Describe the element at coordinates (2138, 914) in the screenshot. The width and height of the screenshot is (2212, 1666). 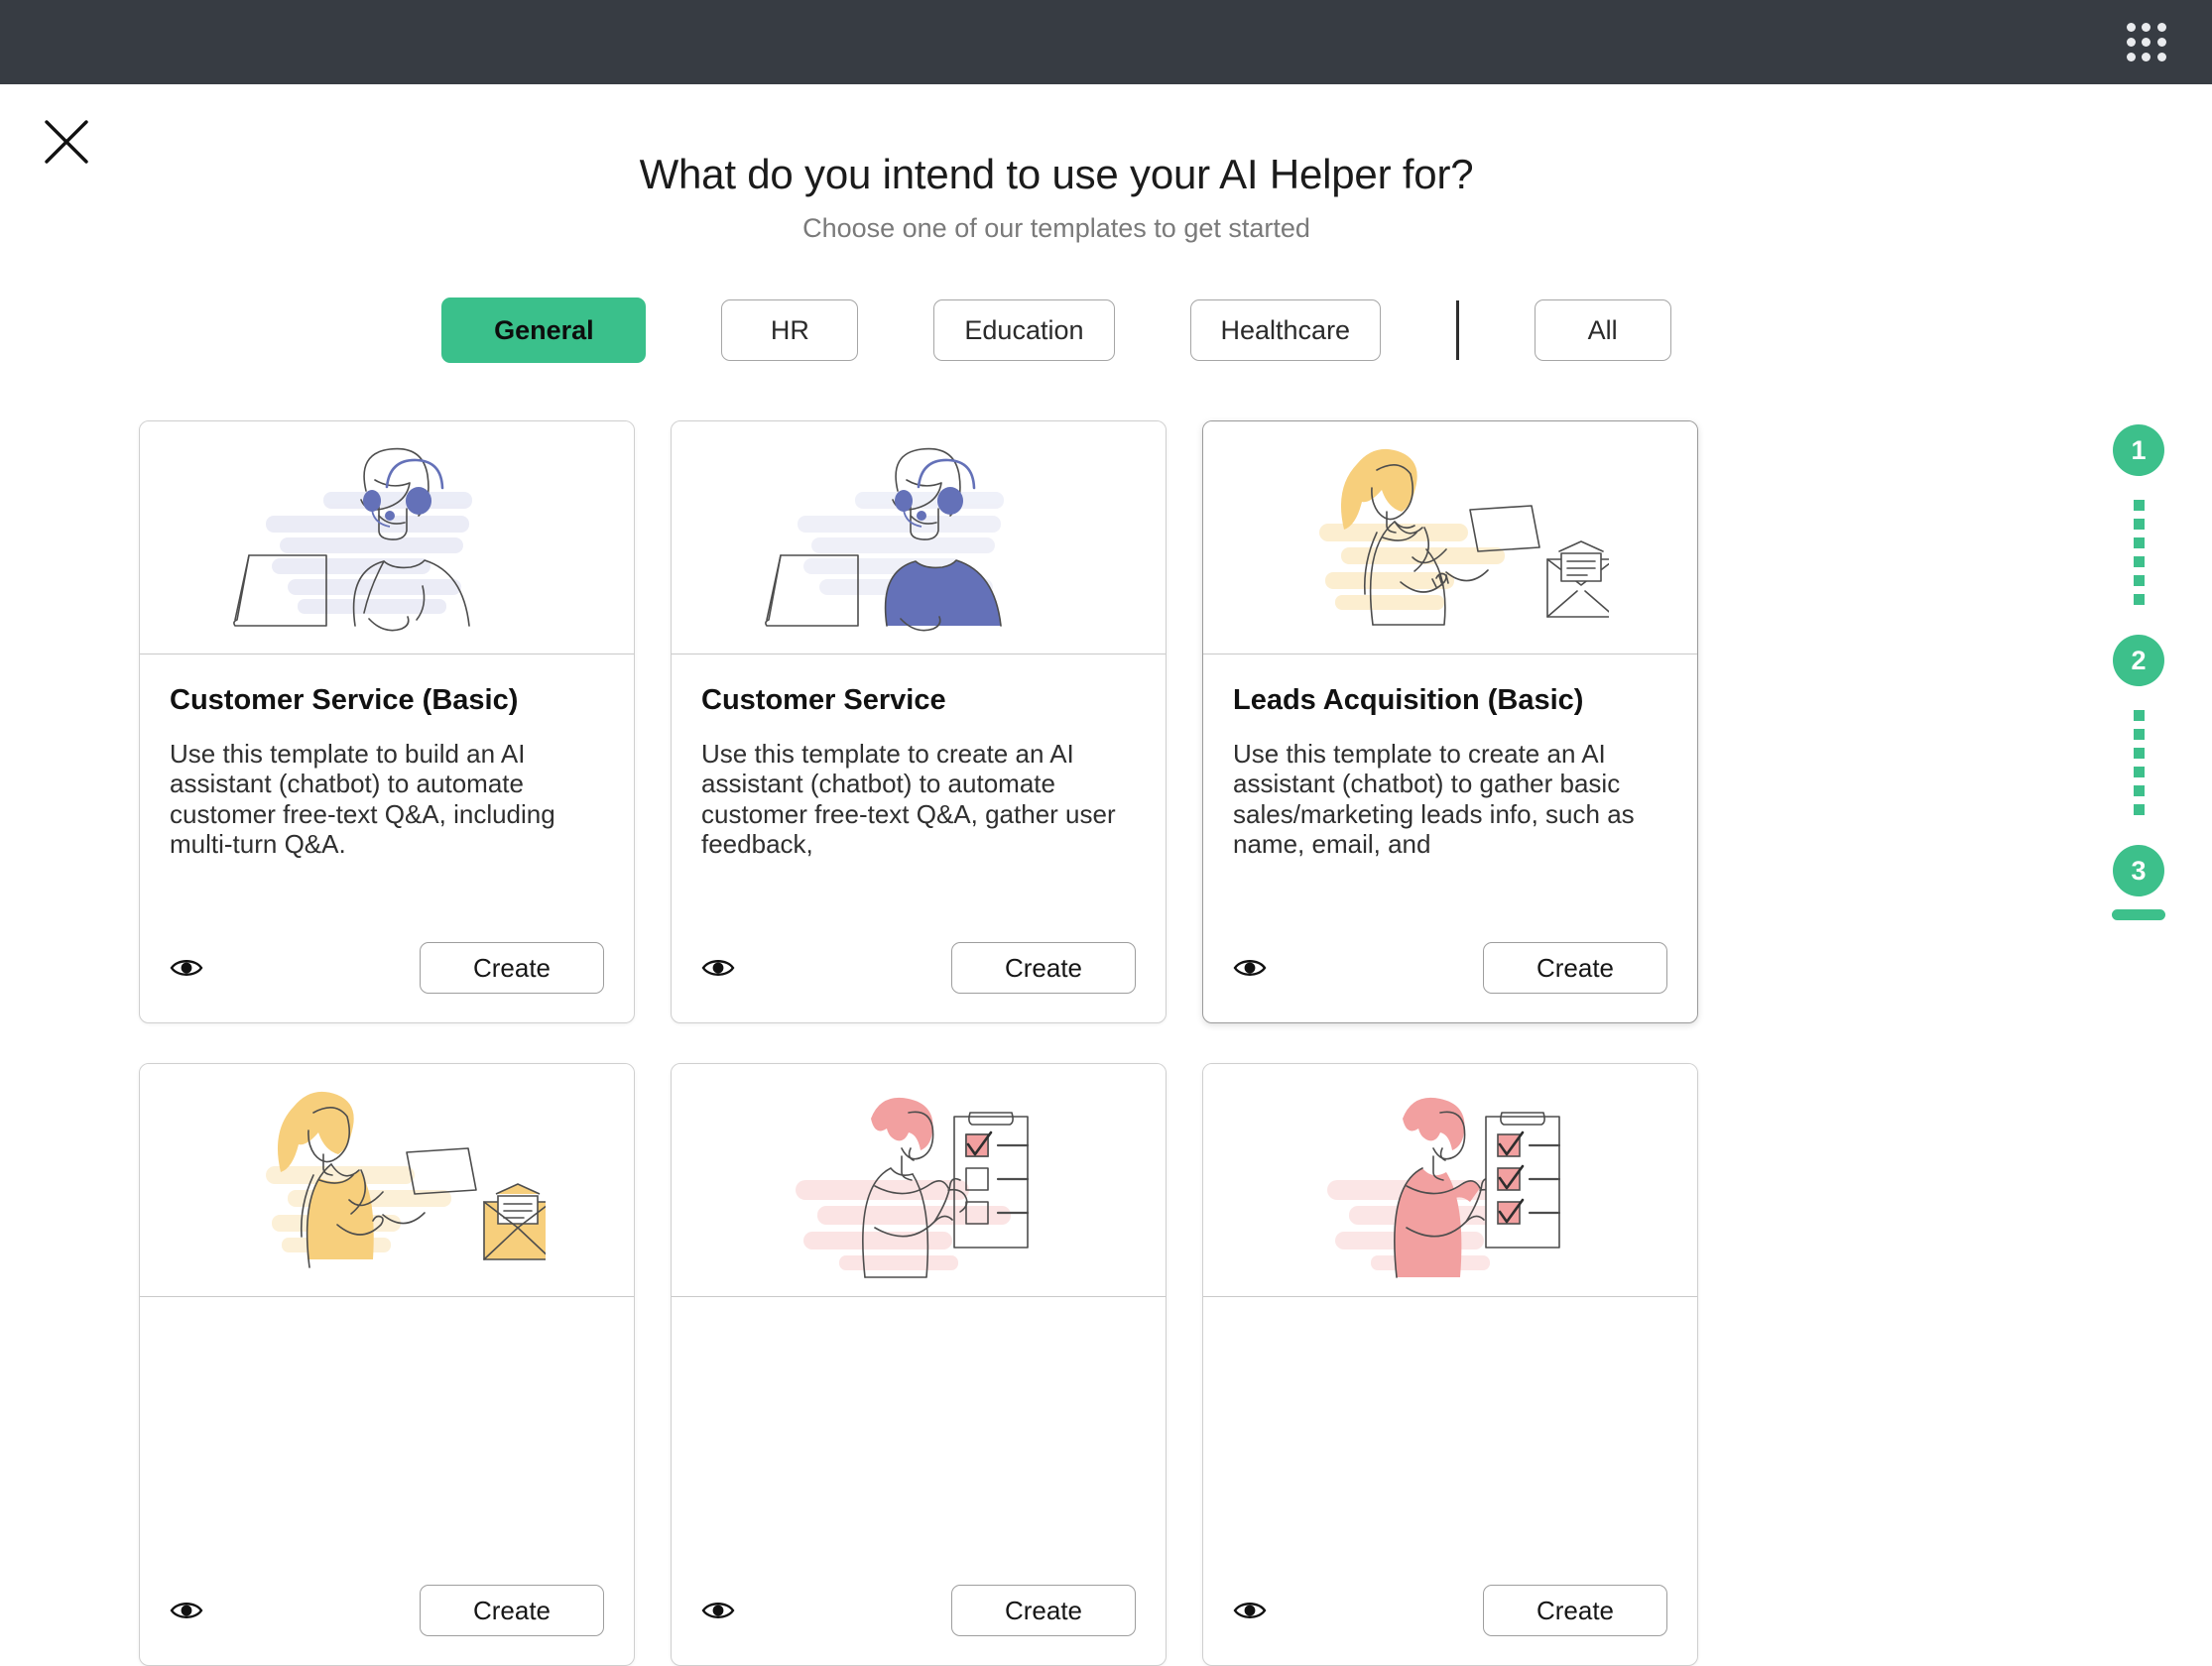
I see `step-current-underline` at that location.